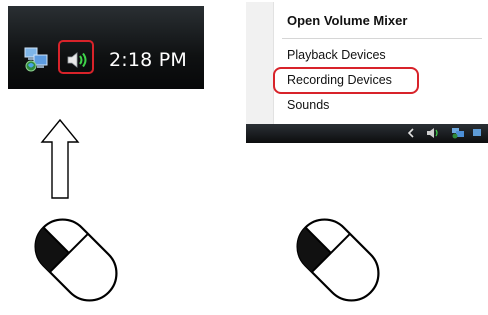  What do you see at coordinates (76, 57) in the screenshot?
I see `speaker-highlight-box` at bounding box center [76, 57].